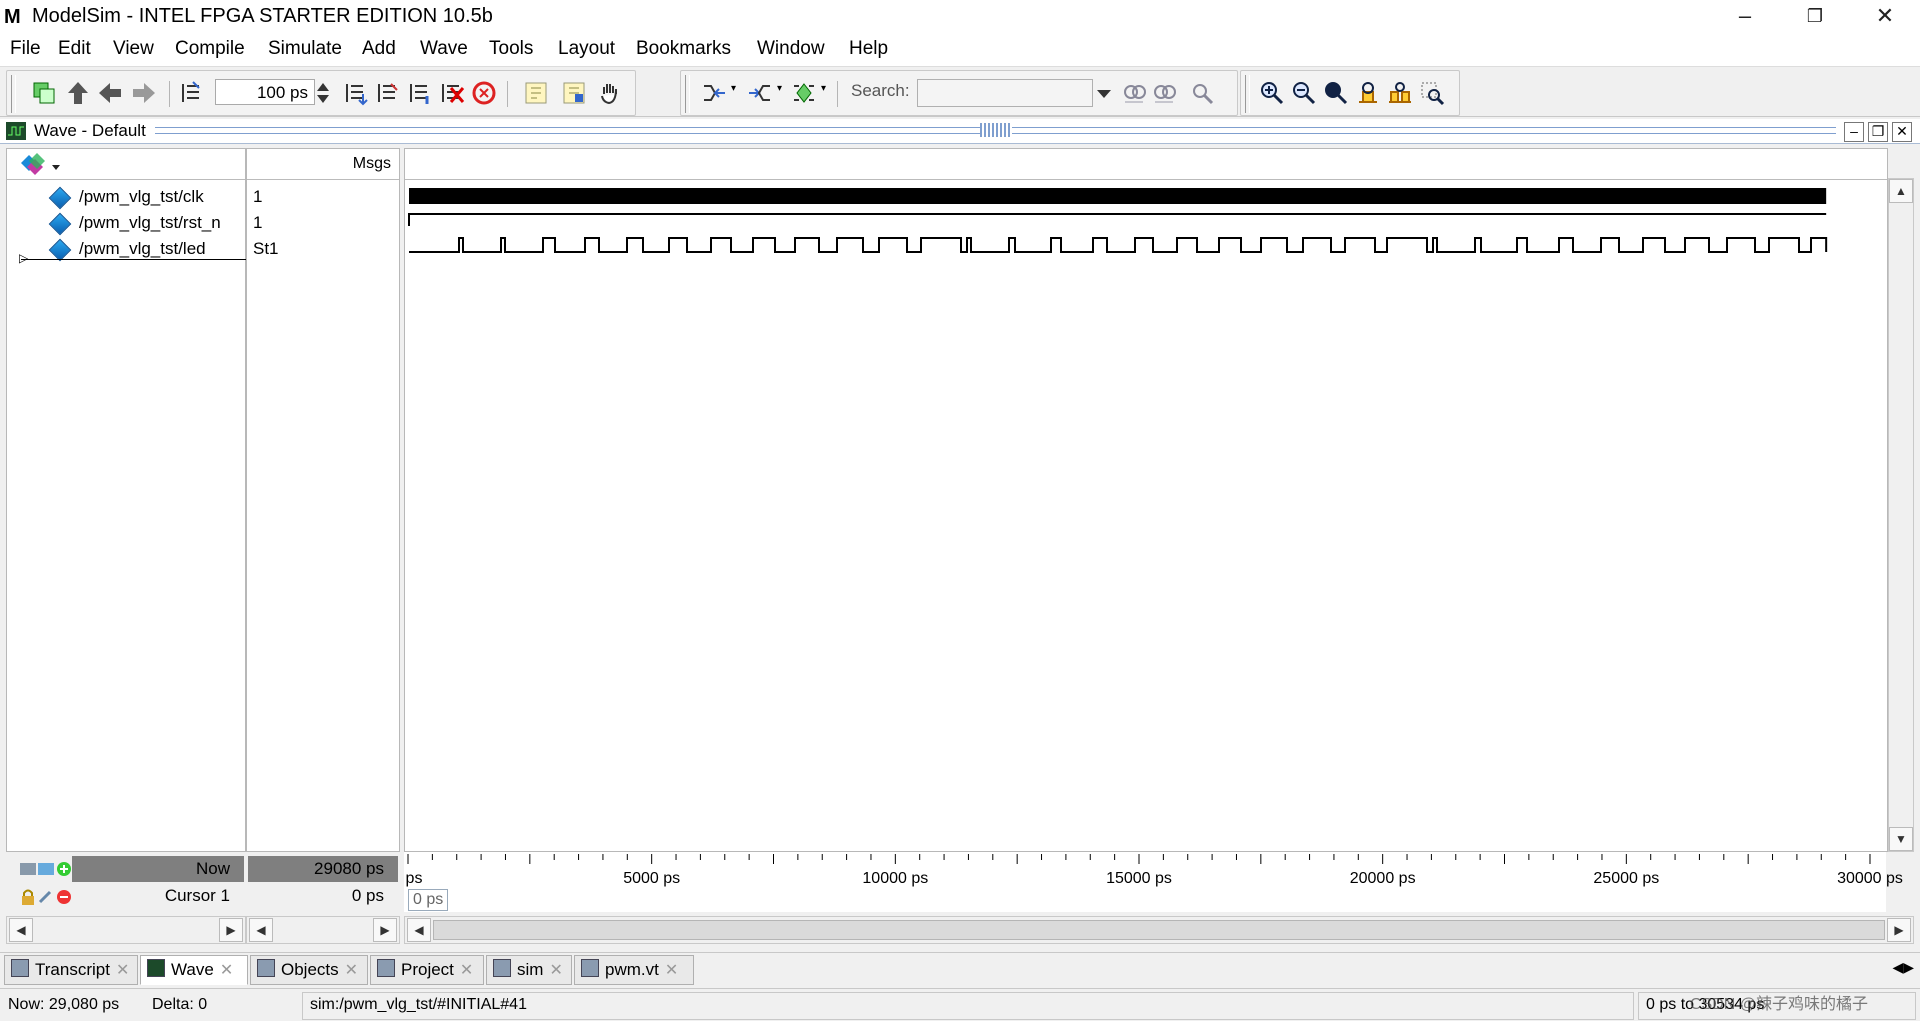 The width and height of the screenshot is (1920, 1021). I want to click on scroll-down-icon: ▼, so click(1901, 839).